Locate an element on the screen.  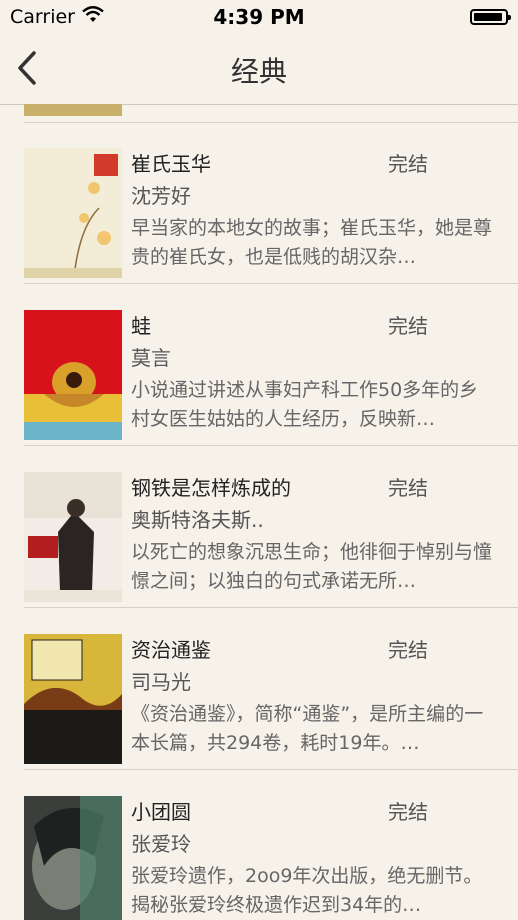
clock-label: 4:39 PM is located at coordinates (259, 17).